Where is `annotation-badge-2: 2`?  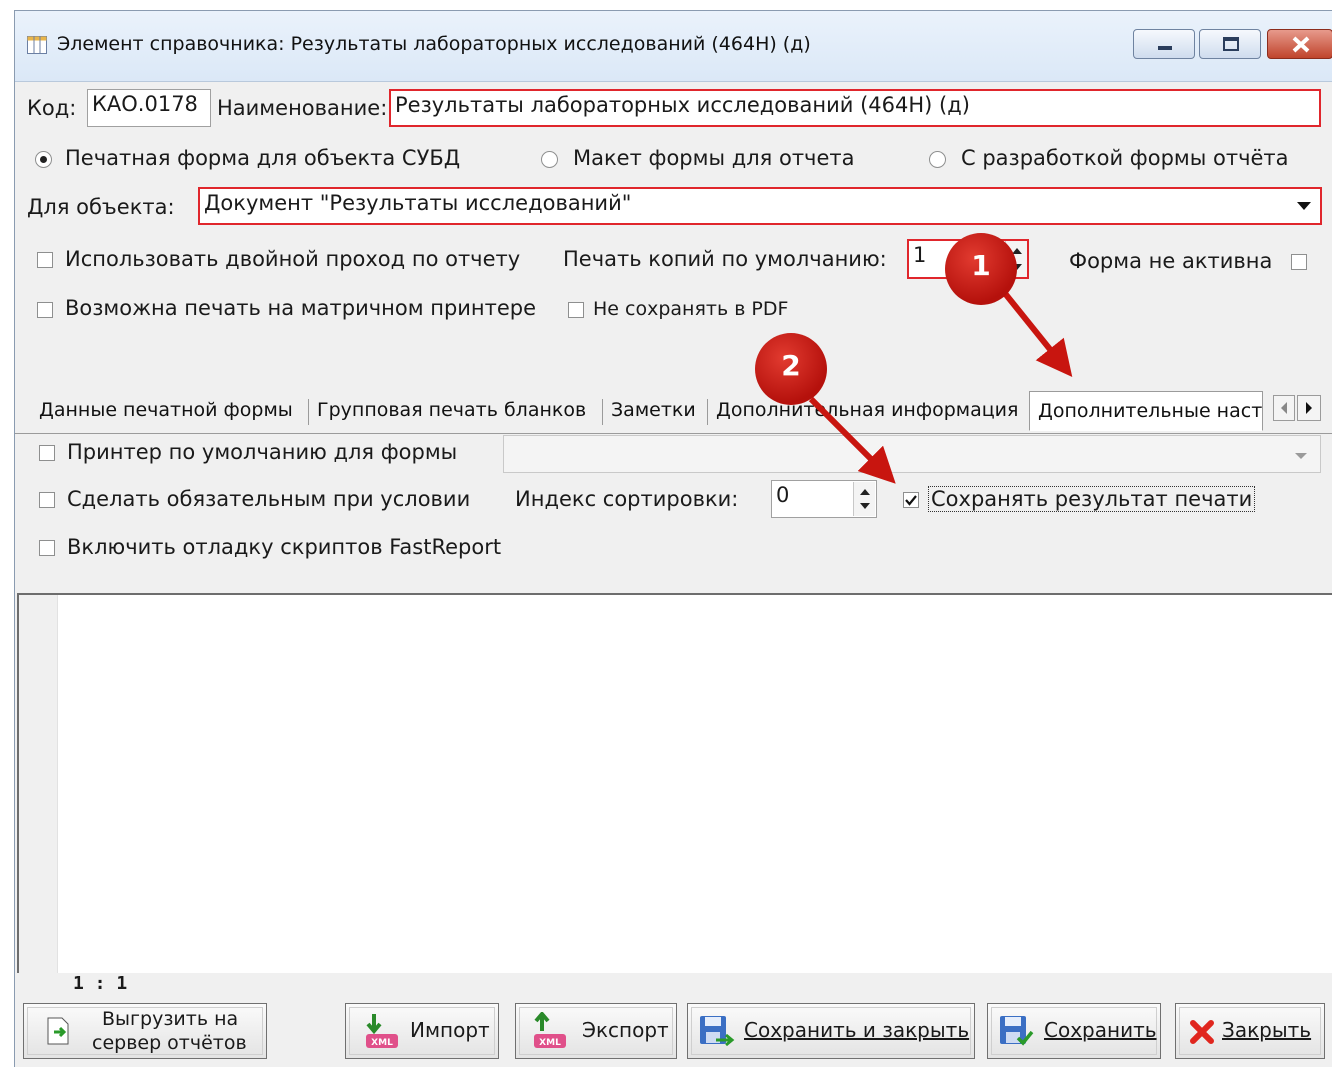
annotation-badge-2: 2 is located at coordinates (791, 369).